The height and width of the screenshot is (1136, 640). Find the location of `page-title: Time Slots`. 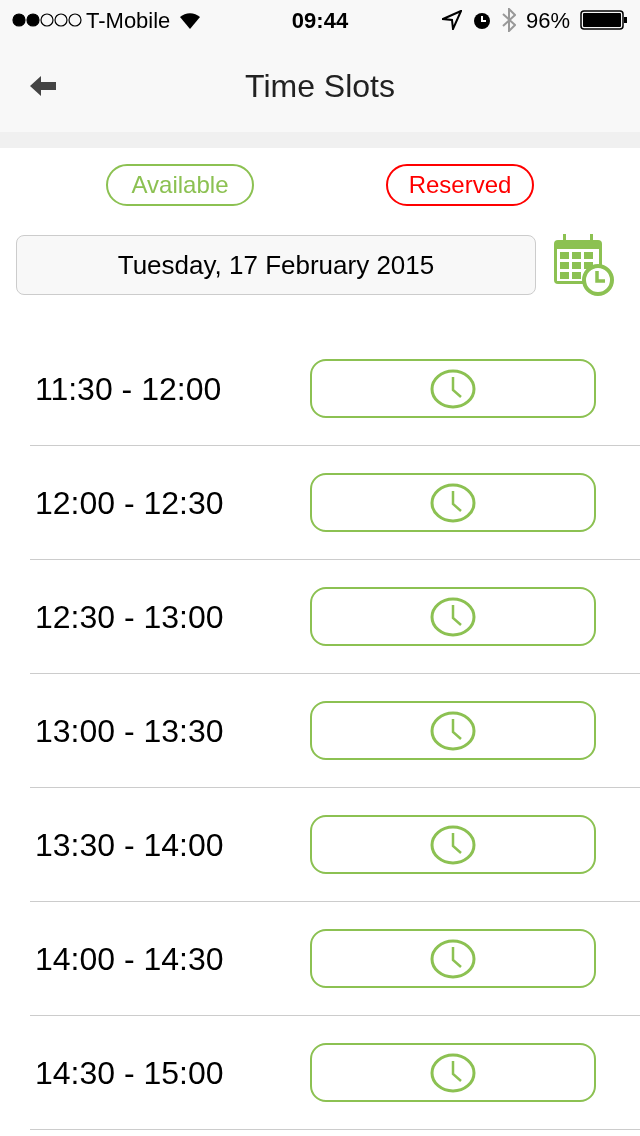

page-title: Time Slots is located at coordinates (320, 86).